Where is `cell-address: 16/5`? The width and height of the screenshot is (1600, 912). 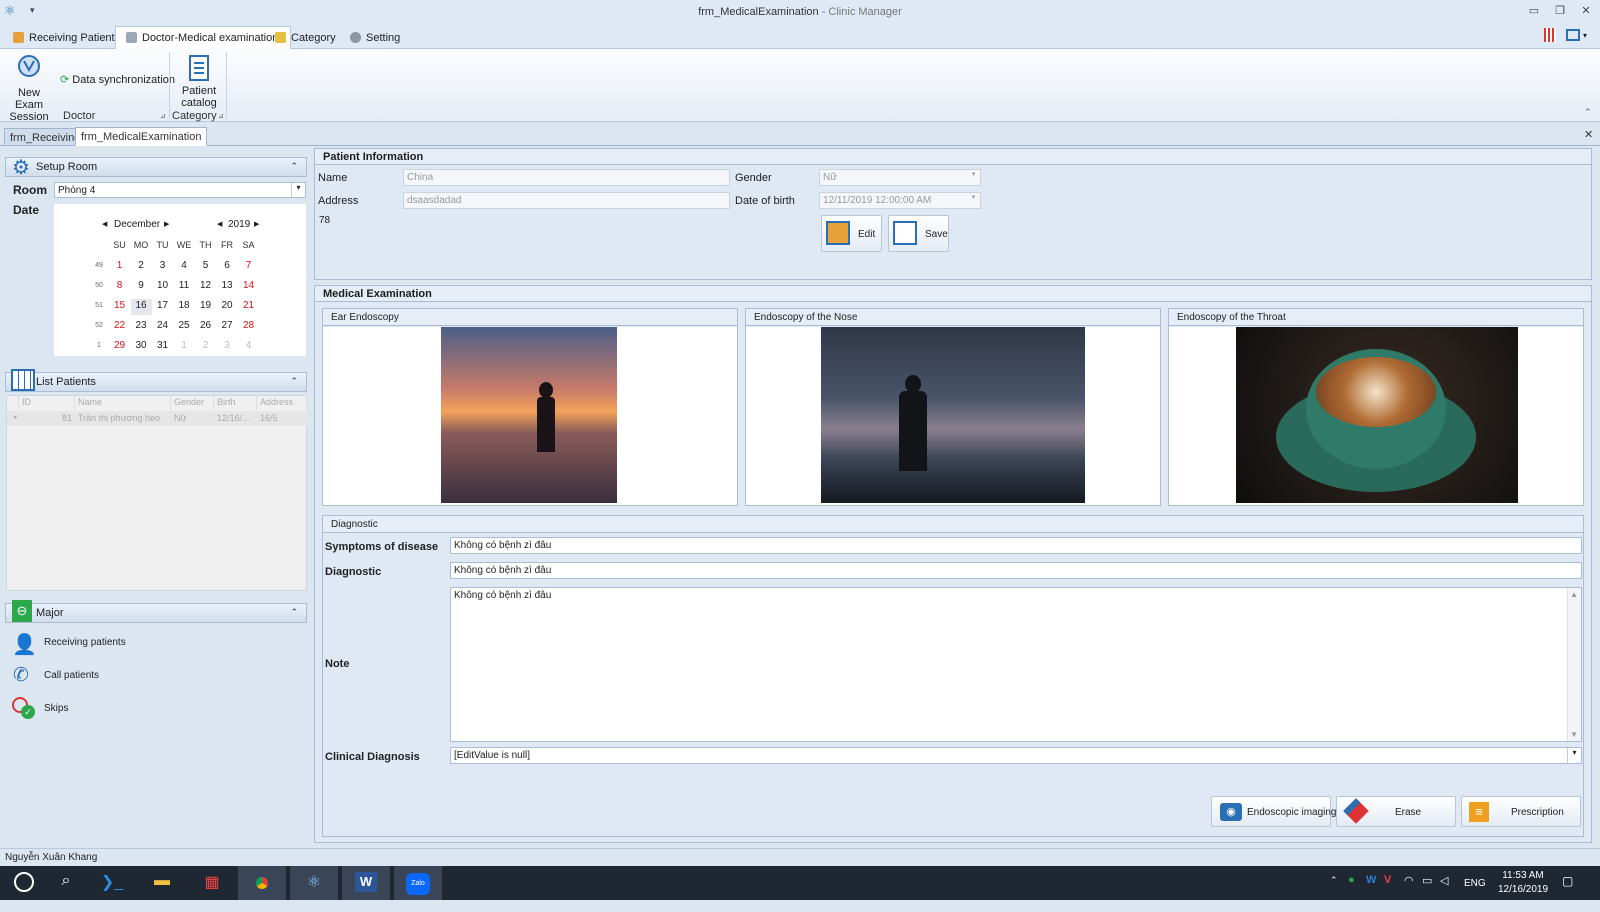 cell-address: 16/5 is located at coordinates (269, 418).